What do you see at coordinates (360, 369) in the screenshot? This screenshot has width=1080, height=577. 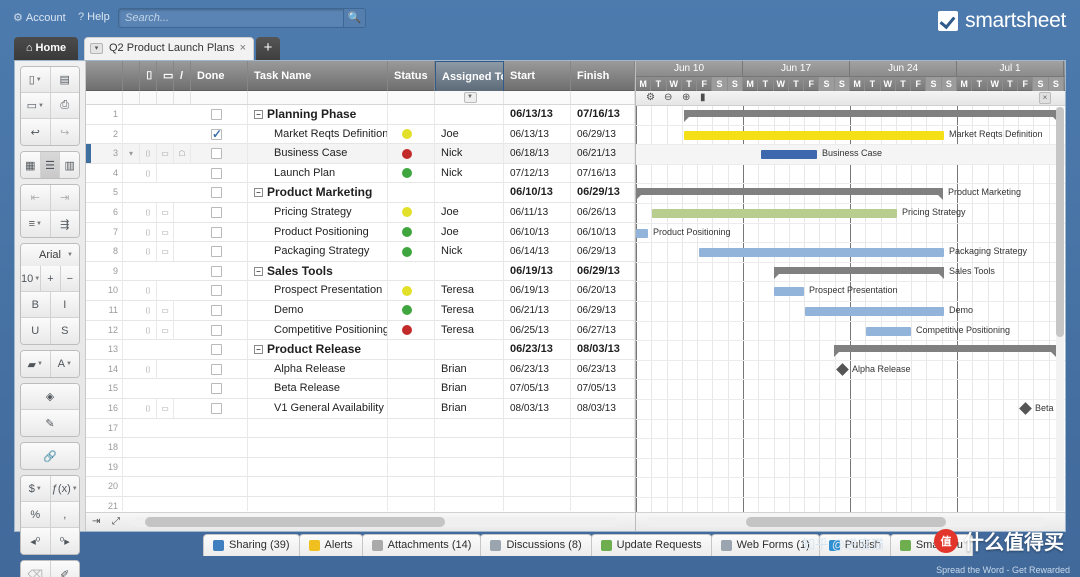 I see `table-row: 14 ⌷ Alpha Release Brian 06/23/13 06/23/13` at bounding box center [360, 369].